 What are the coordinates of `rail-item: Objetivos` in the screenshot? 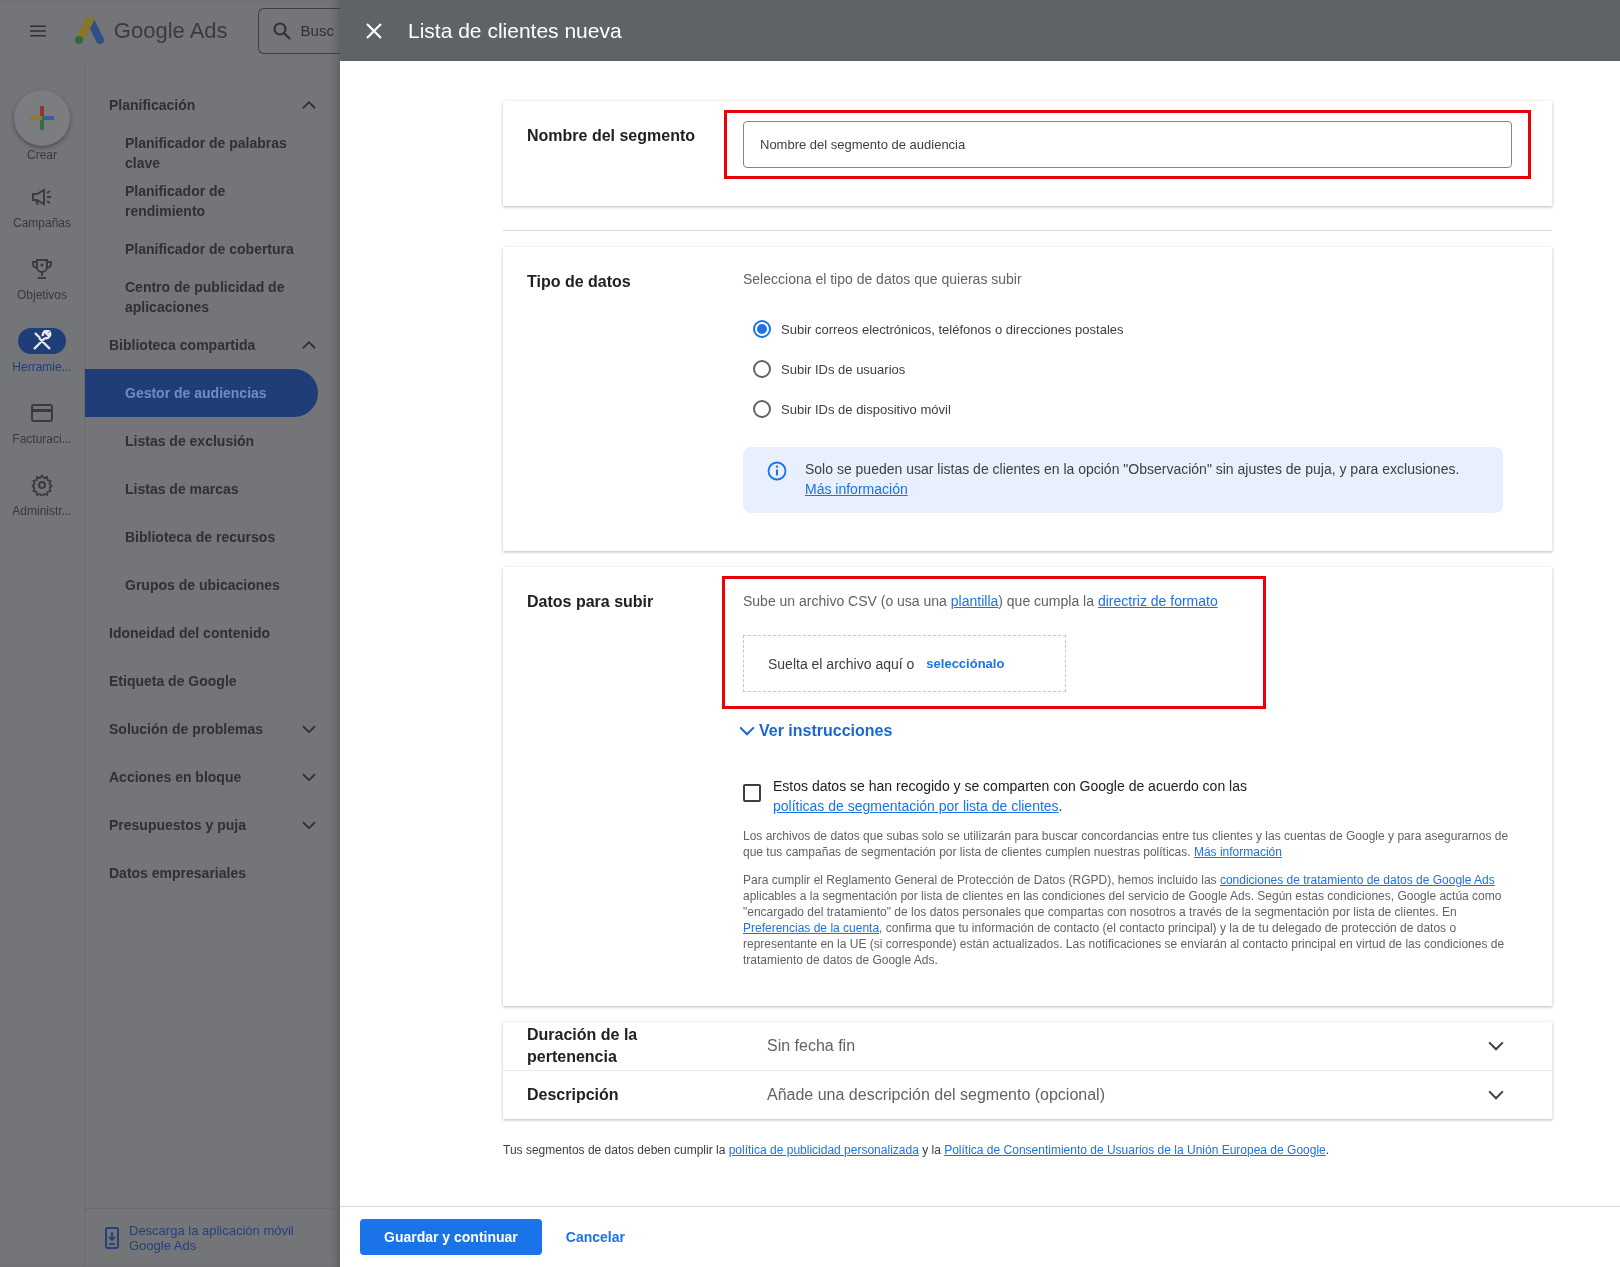 It's located at (42, 279).